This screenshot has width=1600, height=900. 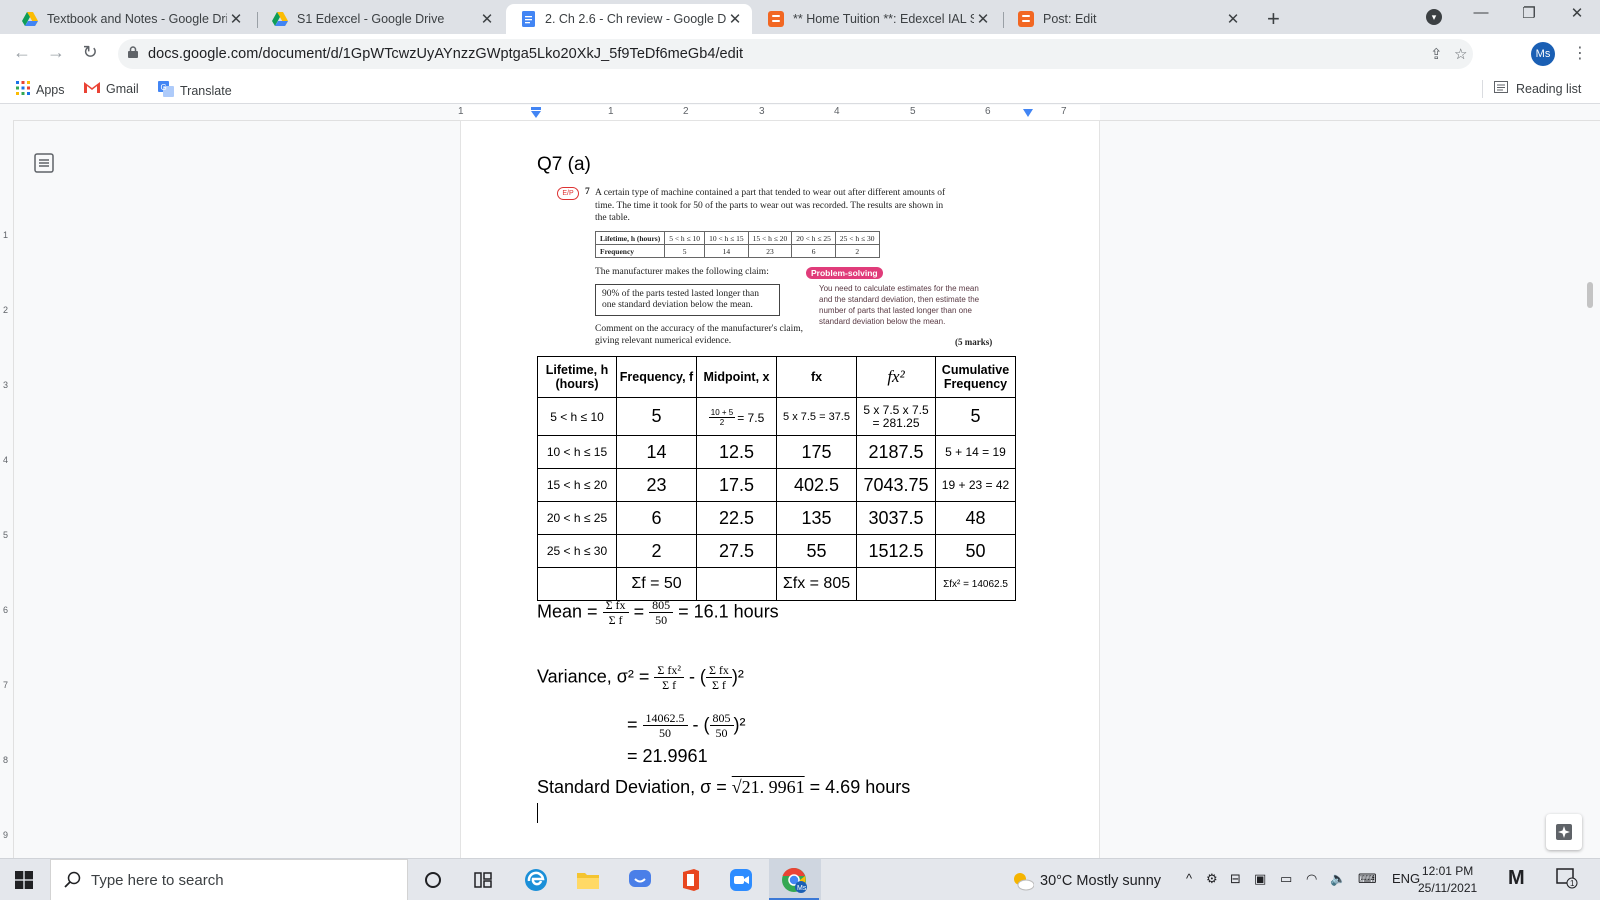 What do you see at coordinates (1580, 53) in the screenshot?
I see `browser-menu-icon: ⋮` at bounding box center [1580, 53].